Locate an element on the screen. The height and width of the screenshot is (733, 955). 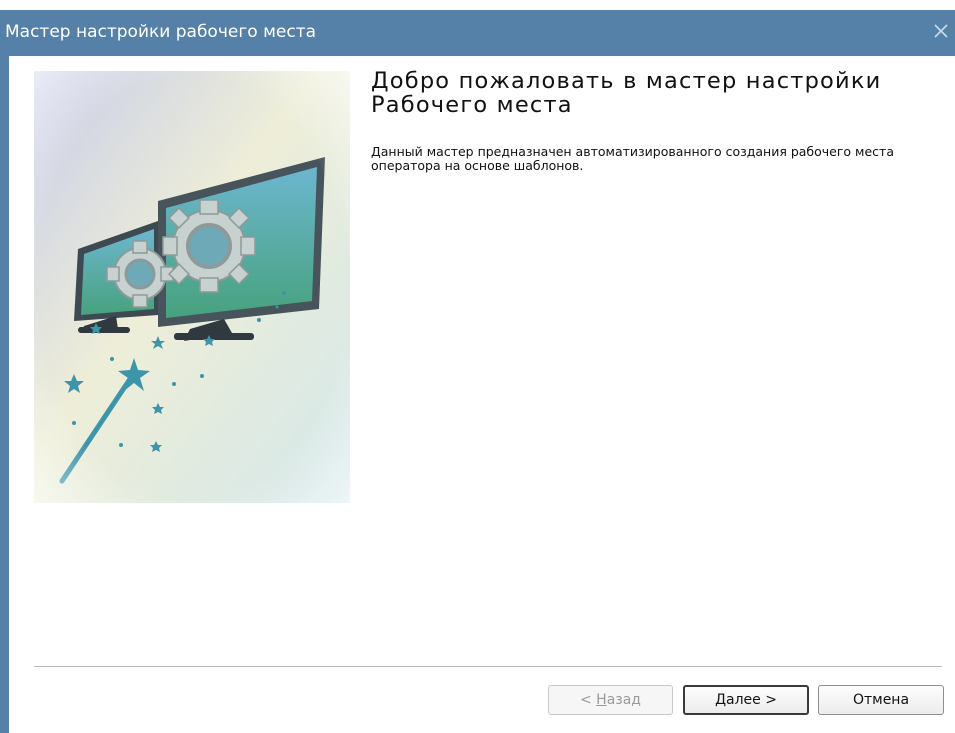
next-button-mnemonic: Д is located at coordinates (720, 700).